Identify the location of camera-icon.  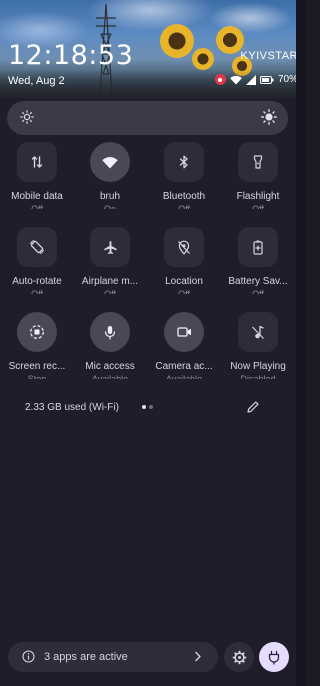
(183, 332).